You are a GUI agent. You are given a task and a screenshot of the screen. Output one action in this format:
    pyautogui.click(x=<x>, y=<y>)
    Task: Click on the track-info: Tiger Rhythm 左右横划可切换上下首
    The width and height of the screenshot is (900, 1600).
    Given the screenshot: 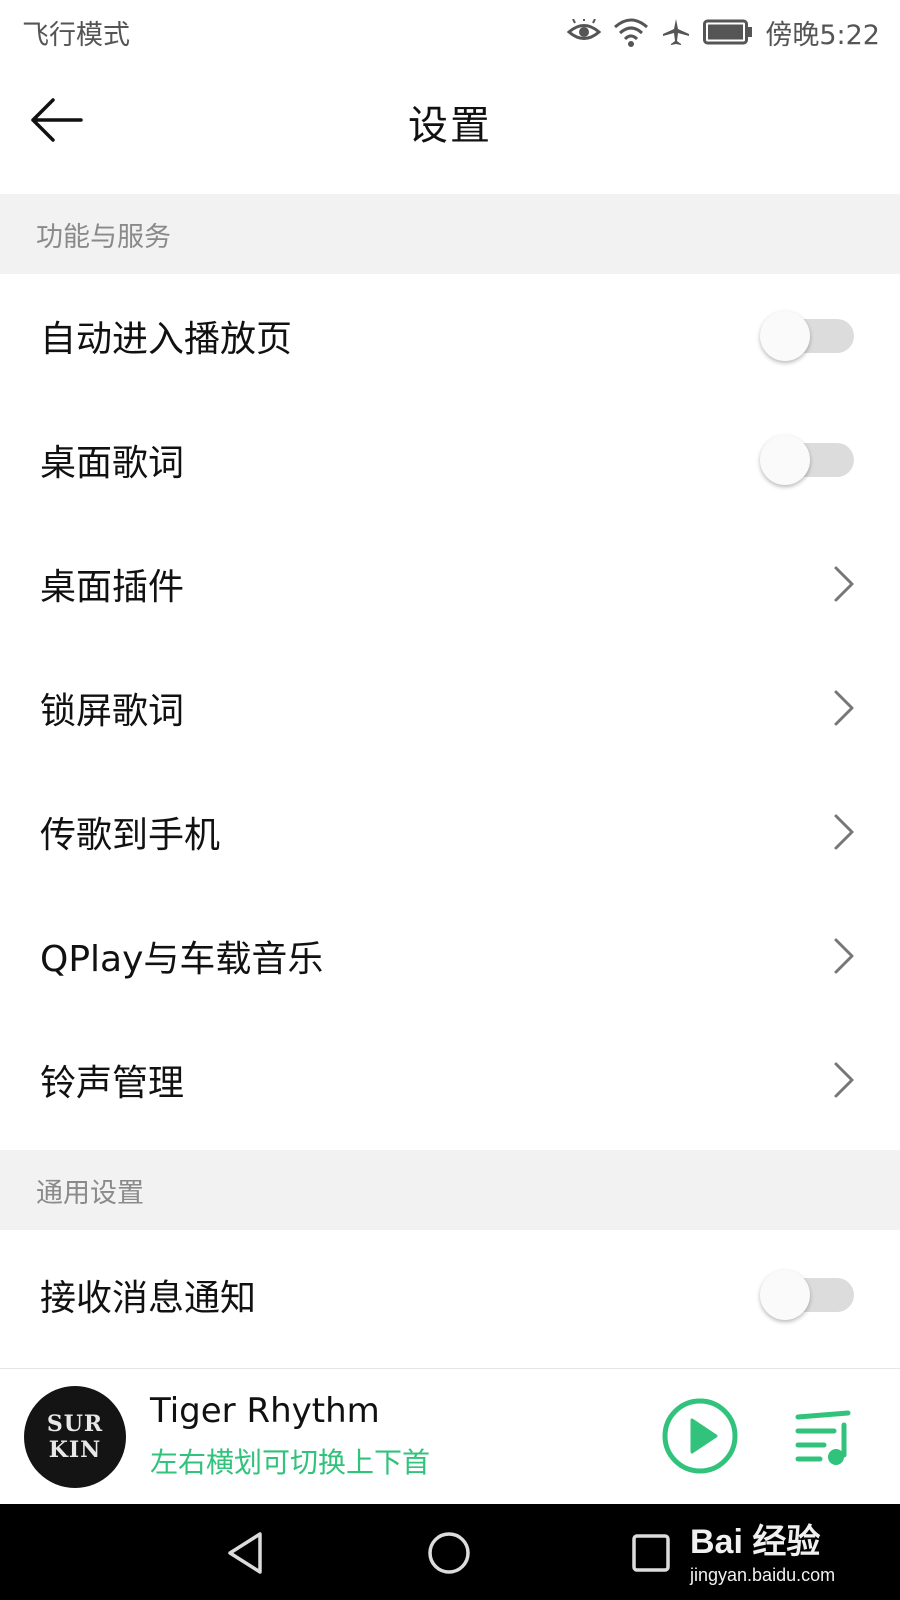 What is the action you would take?
    pyautogui.click(x=290, y=1436)
    